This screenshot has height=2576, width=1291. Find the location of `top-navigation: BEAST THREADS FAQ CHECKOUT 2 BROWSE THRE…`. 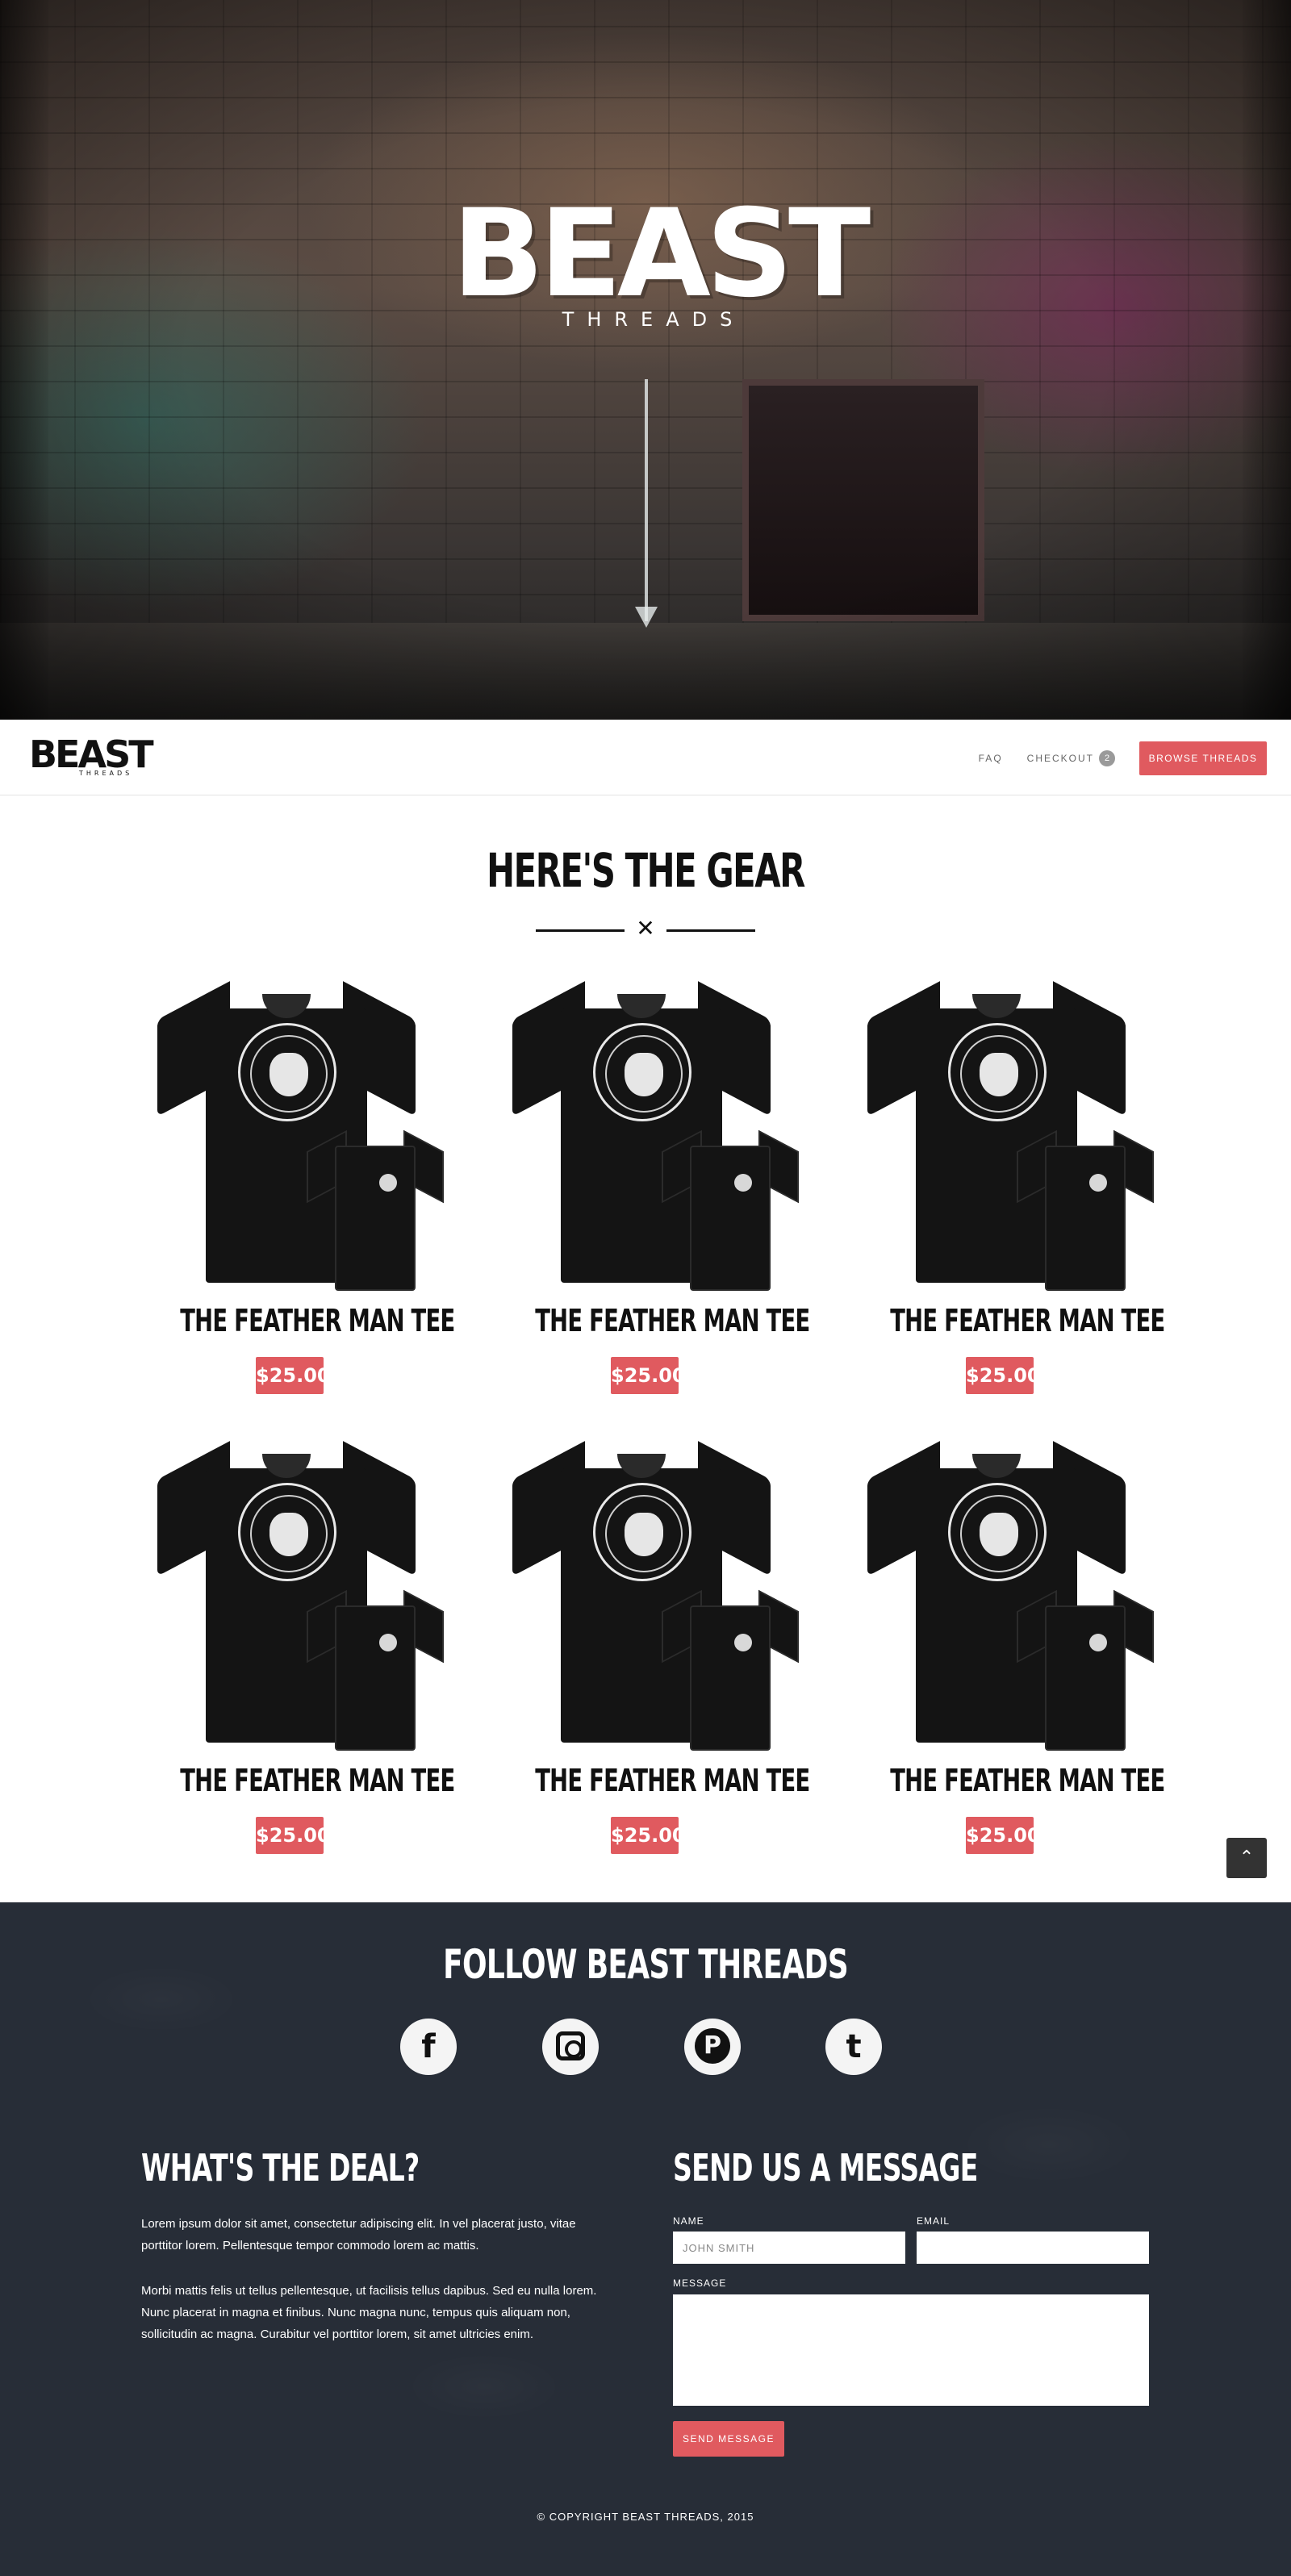

top-navigation: BEAST THREADS FAQ CHECKOUT 2 BROWSE THRE… is located at coordinates (645, 757).